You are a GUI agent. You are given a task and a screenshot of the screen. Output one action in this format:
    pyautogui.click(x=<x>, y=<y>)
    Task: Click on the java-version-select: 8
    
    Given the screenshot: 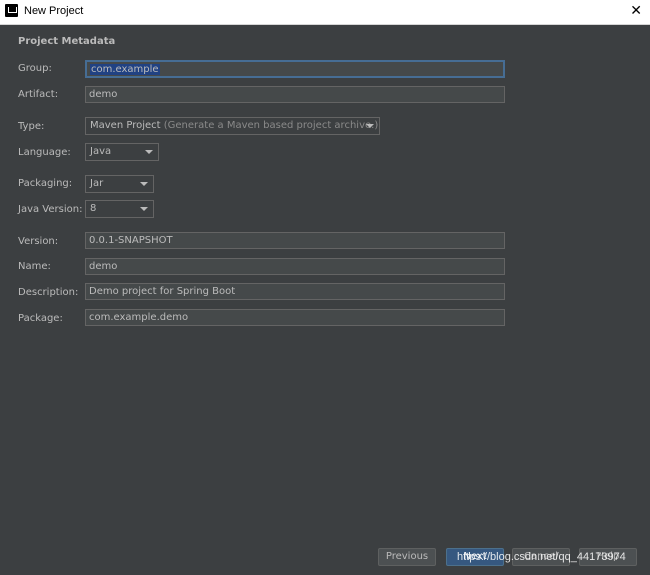 What is the action you would take?
    pyautogui.click(x=119, y=209)
    